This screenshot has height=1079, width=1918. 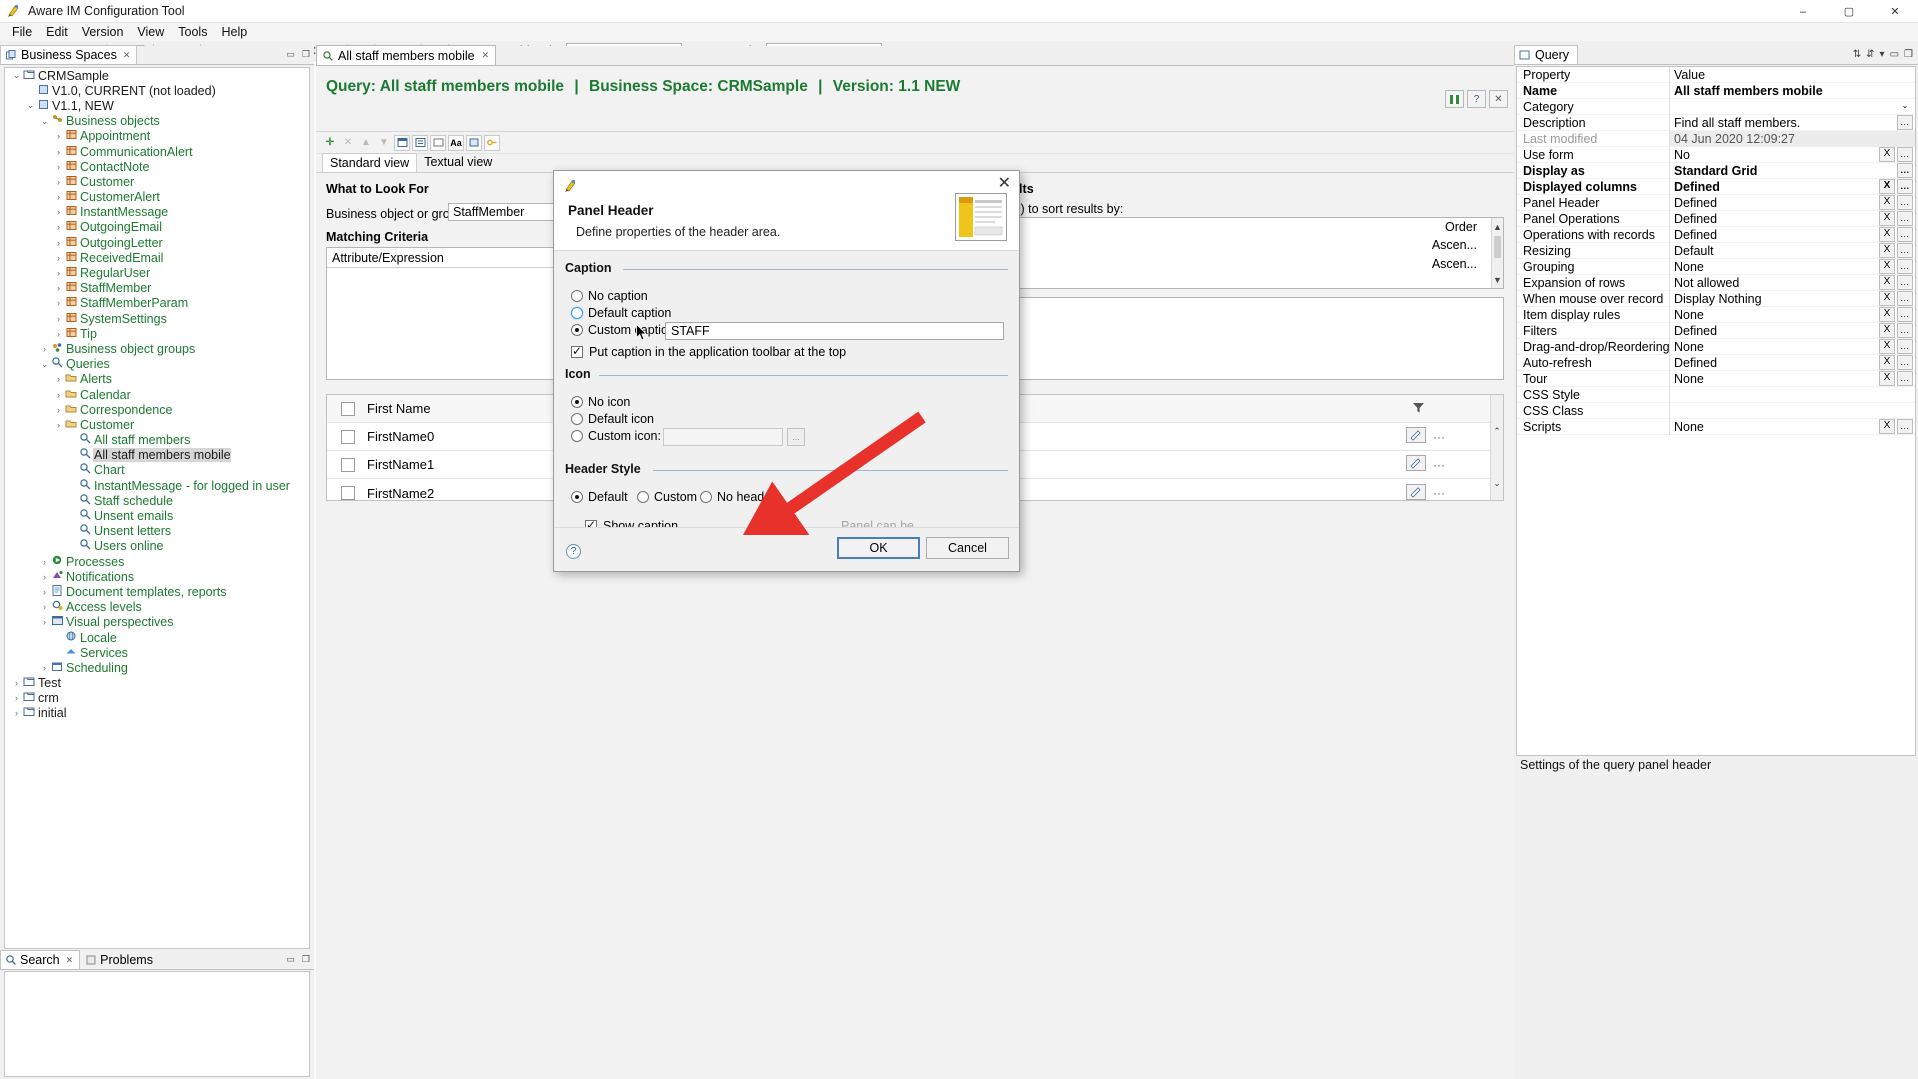 What do you see at coordinates (157, 90) in the screenshot?
I see `tree-item-v1-0-current-not-loaded: V1.0, CURRENT (not loaded)` at bounding box center [157, 90].